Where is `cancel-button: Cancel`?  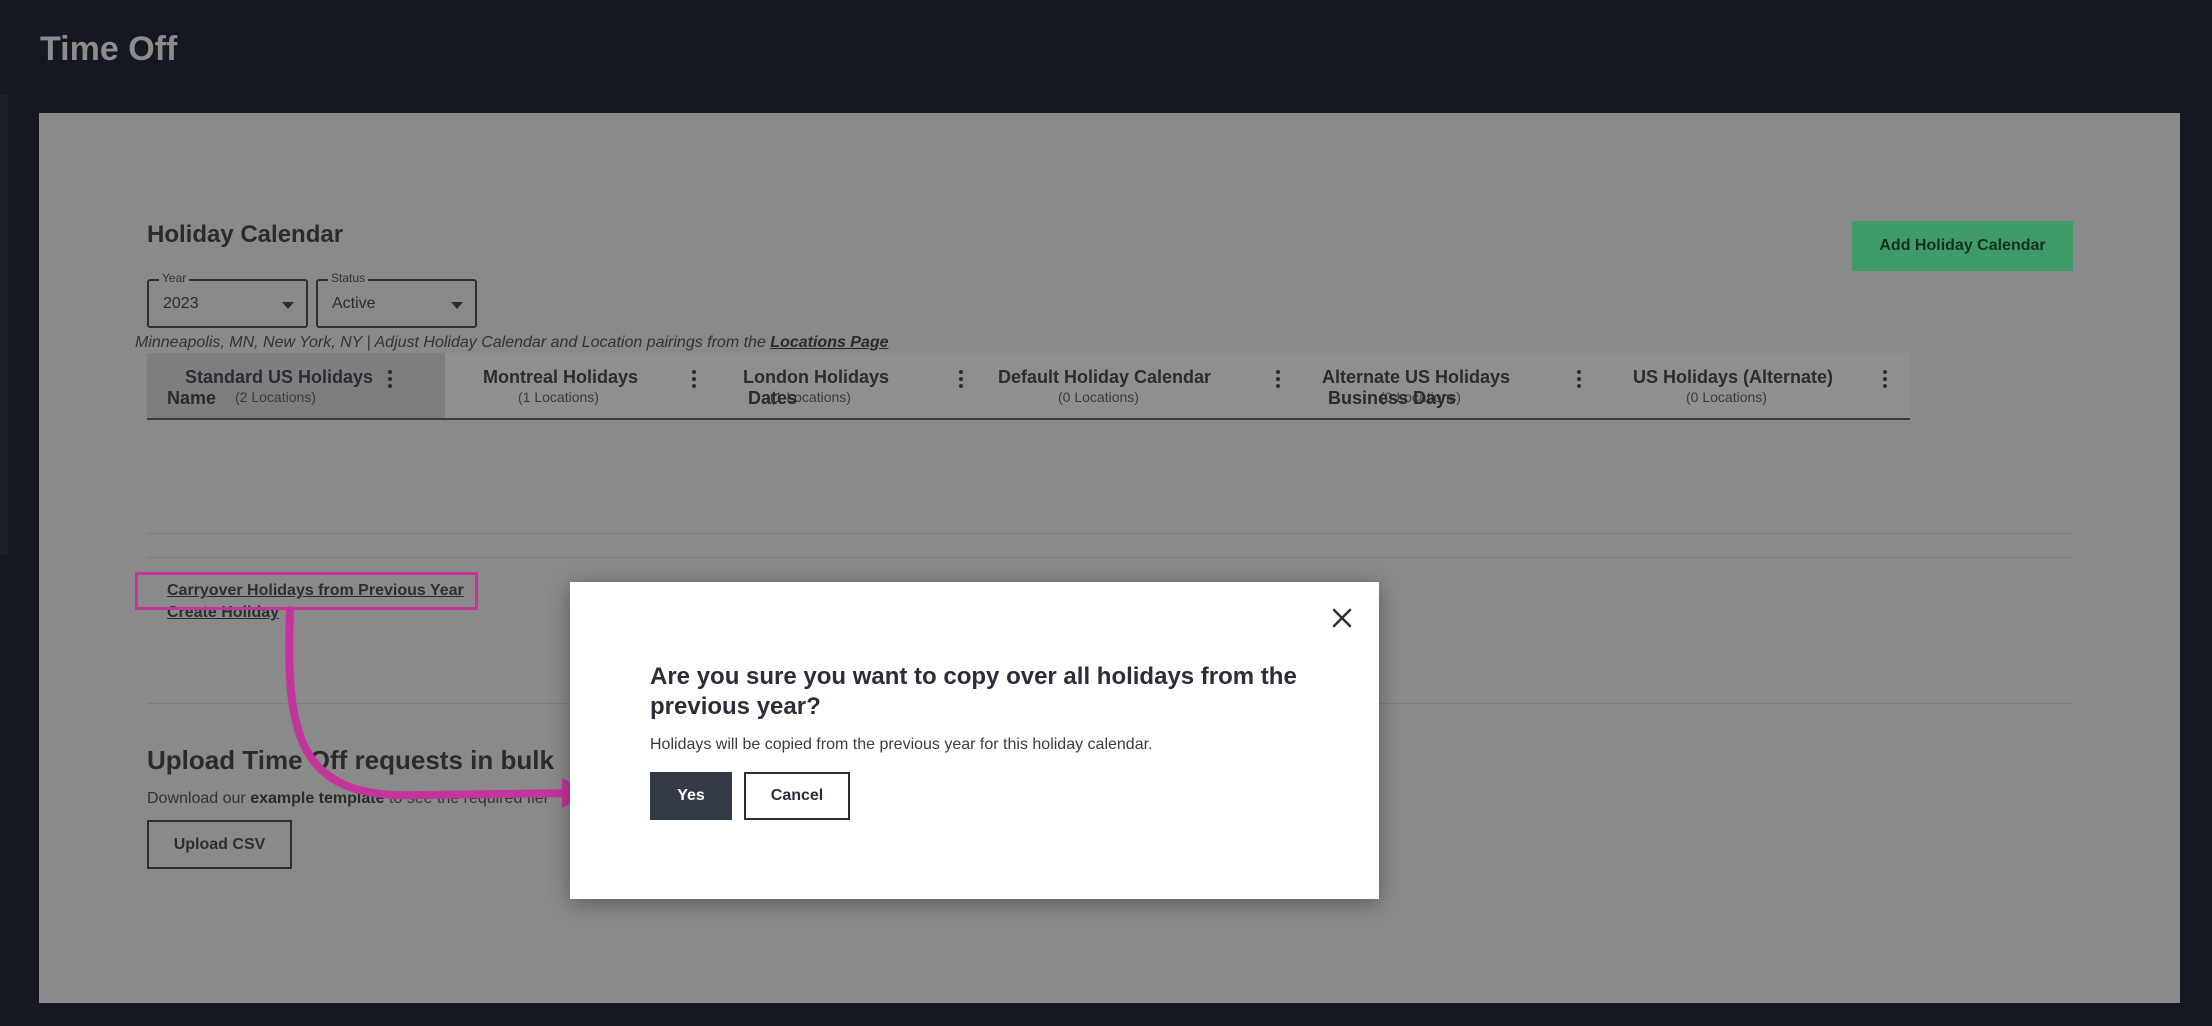 cancel-button: Cancel is located at coordinates (797, 796).